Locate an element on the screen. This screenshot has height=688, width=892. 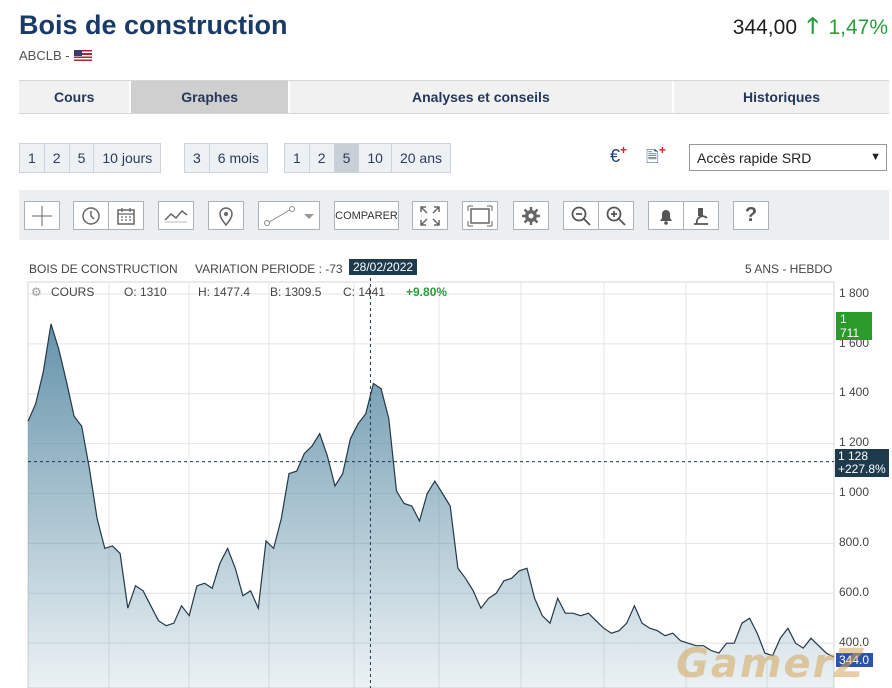
high-price-tag: 1 711 is located at coordinates (854, 326).